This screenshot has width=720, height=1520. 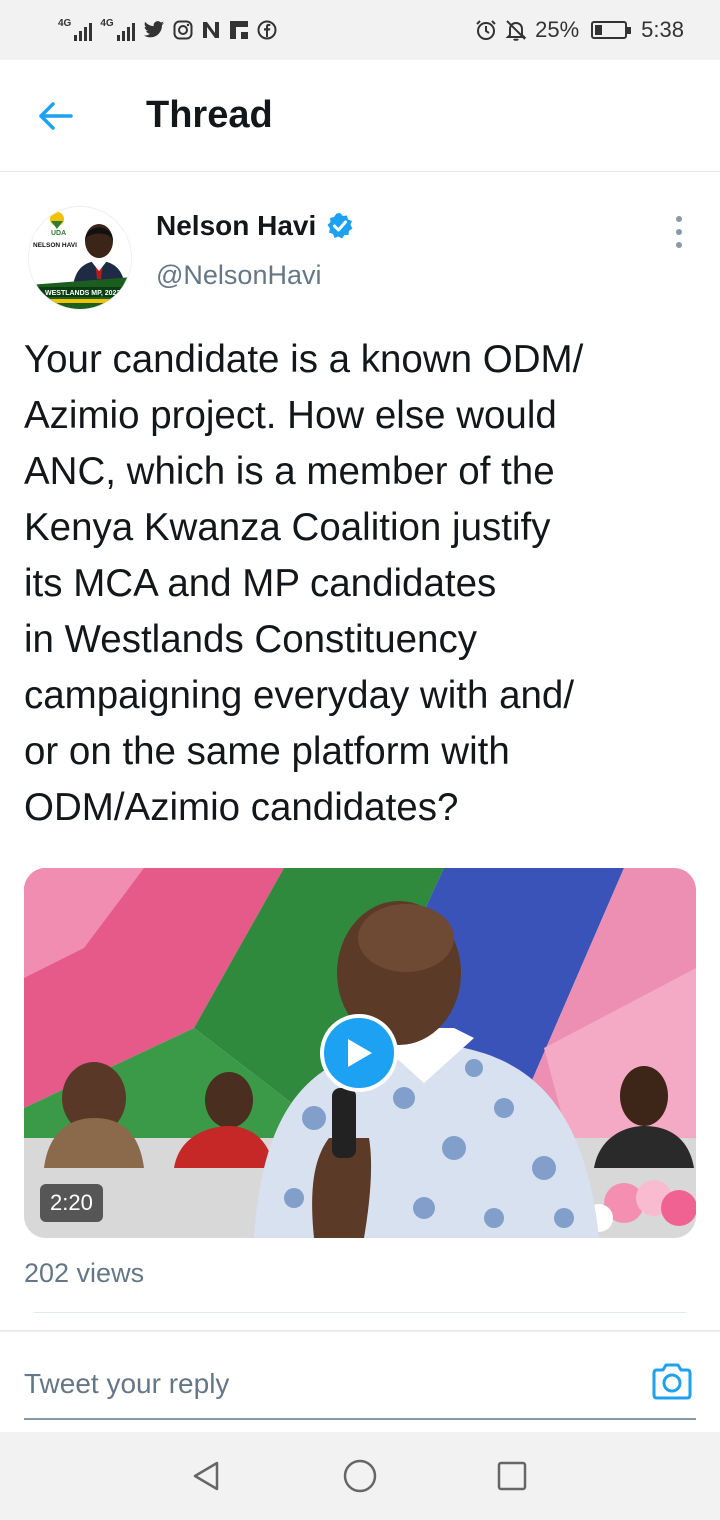 I want to click on avatar-image: UDA NELSON HAVI WESTLANDS MP, 2022, so click(x=80, y=258).